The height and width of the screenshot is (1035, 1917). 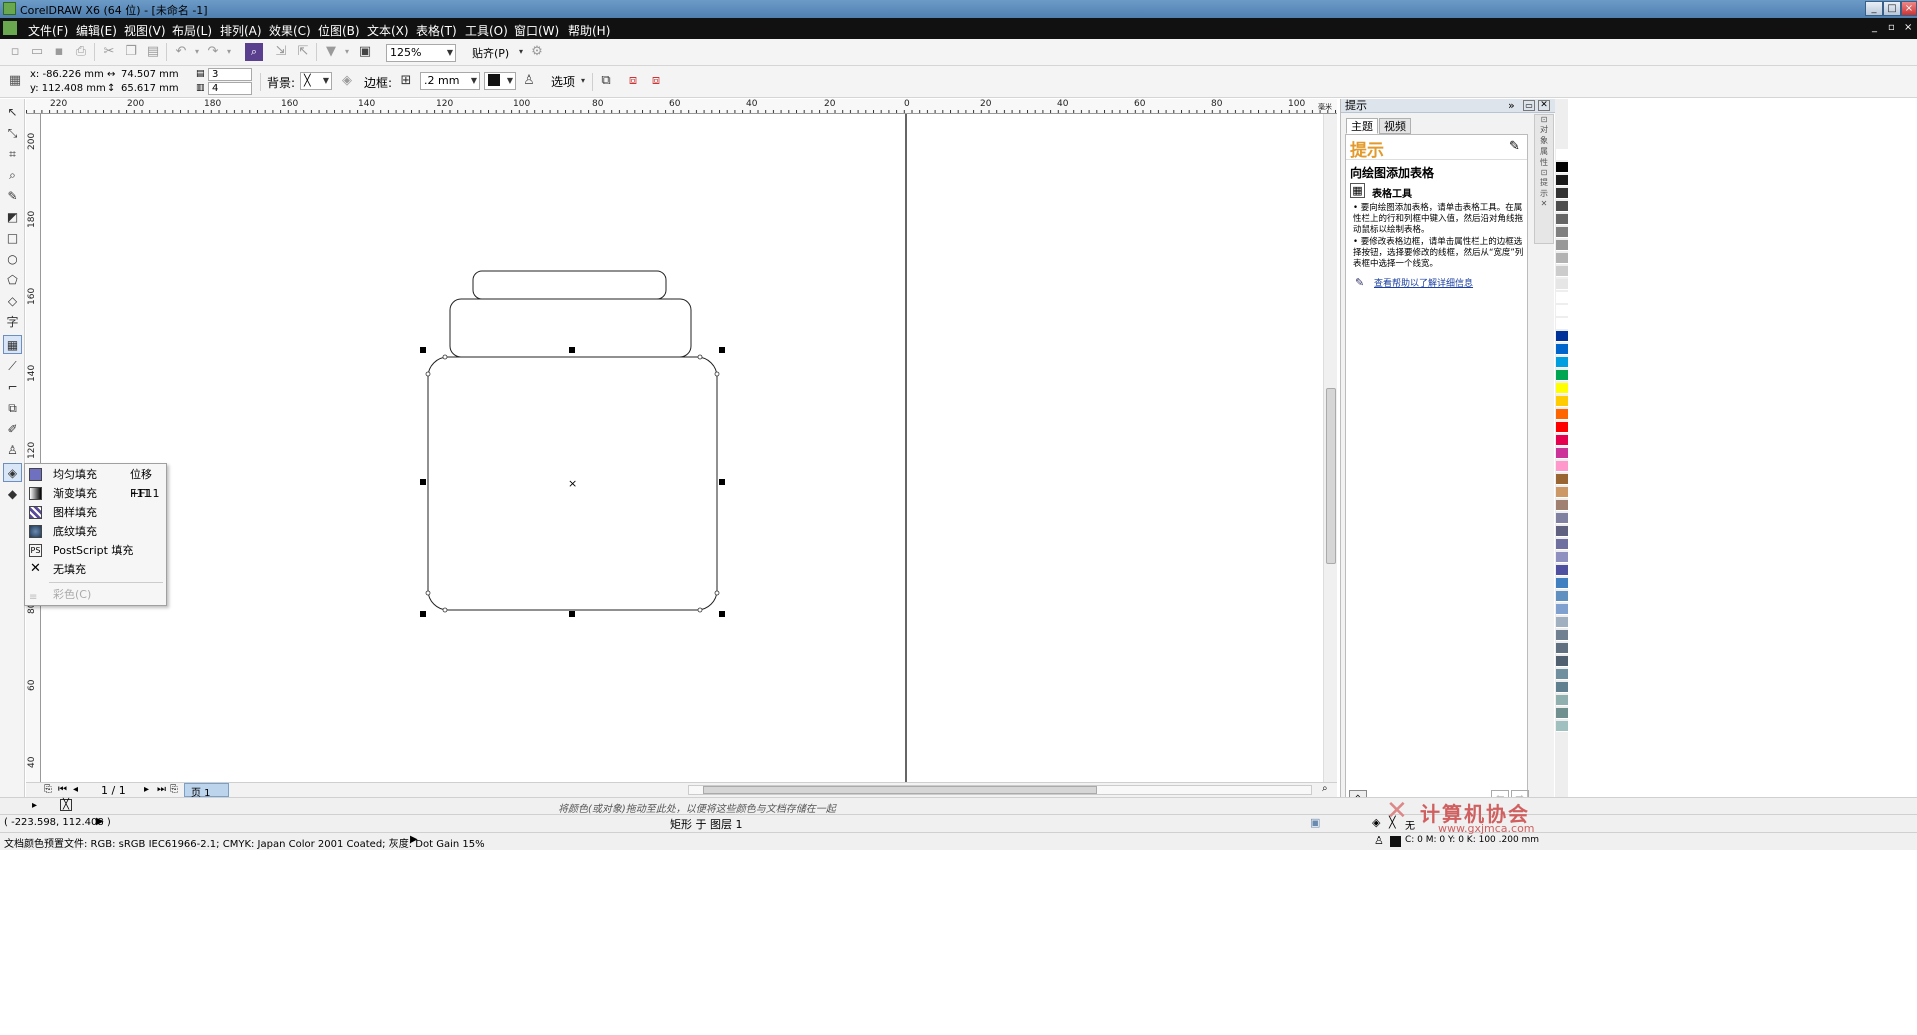 What do you see at coordinates (206, 791) in the screenshot?
I see `page-tab: 页 1` at bounding box center [206, 791].